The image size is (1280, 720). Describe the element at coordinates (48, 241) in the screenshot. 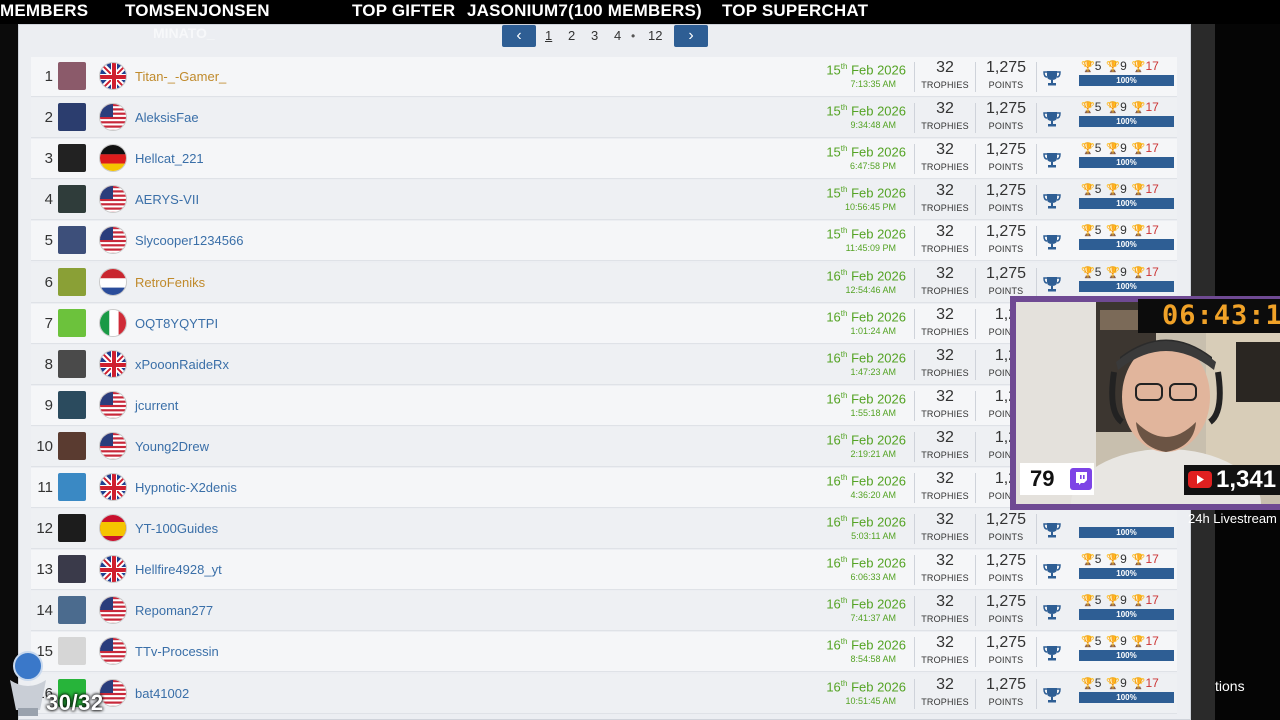

I see `rank-number: 5` at that location.